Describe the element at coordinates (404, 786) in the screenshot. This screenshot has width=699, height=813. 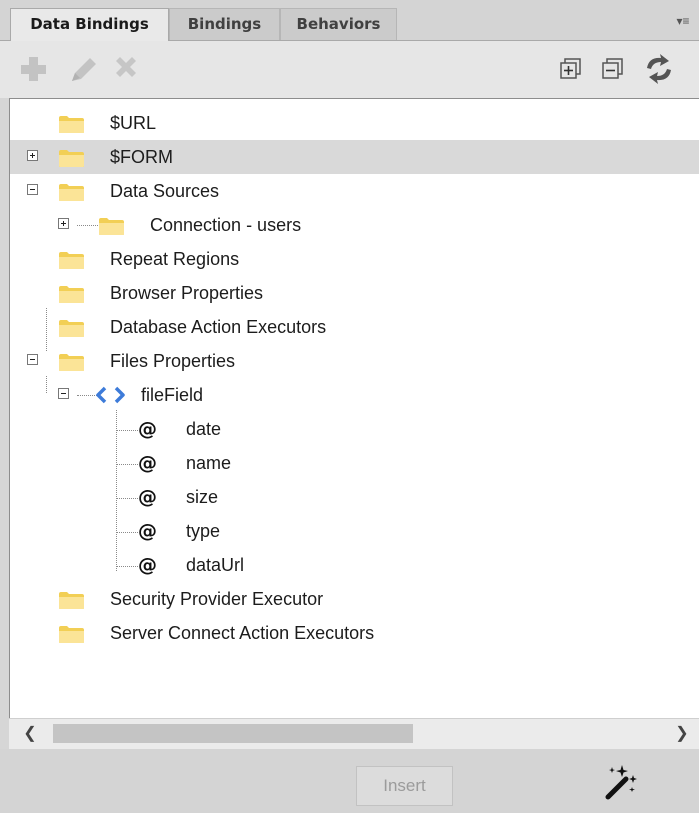
I see `insert-button: Insert` at that location.